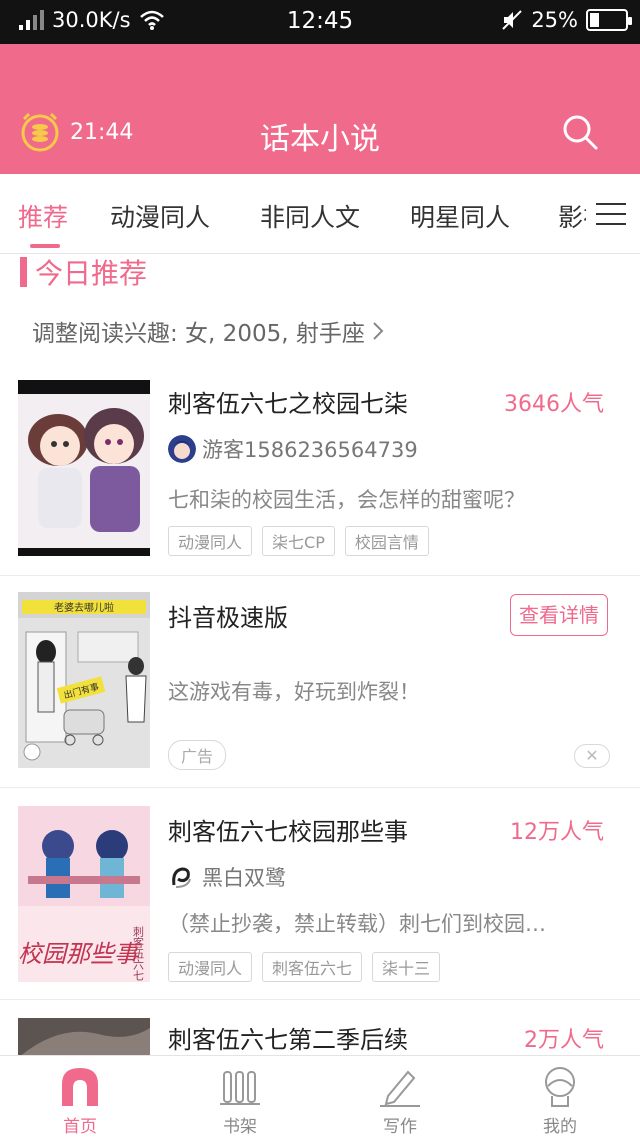 The width and height of the screenshot is (640, 1138). I want to click on svg-text: 校园那些事, so click(79, 954).